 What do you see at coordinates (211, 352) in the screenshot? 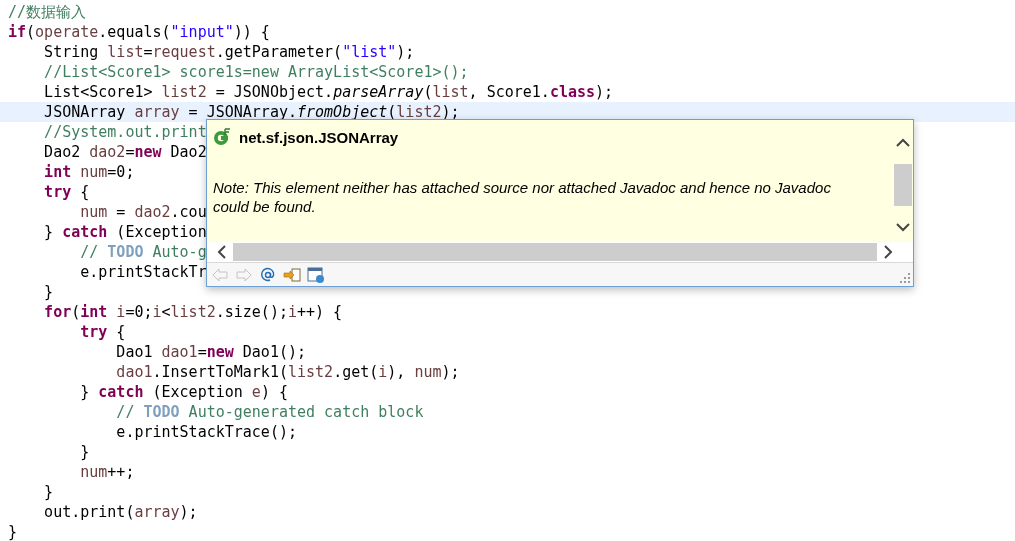
I see `code-line: Dao1 dao1=new Dao1();` at bounding box center [211, 352].